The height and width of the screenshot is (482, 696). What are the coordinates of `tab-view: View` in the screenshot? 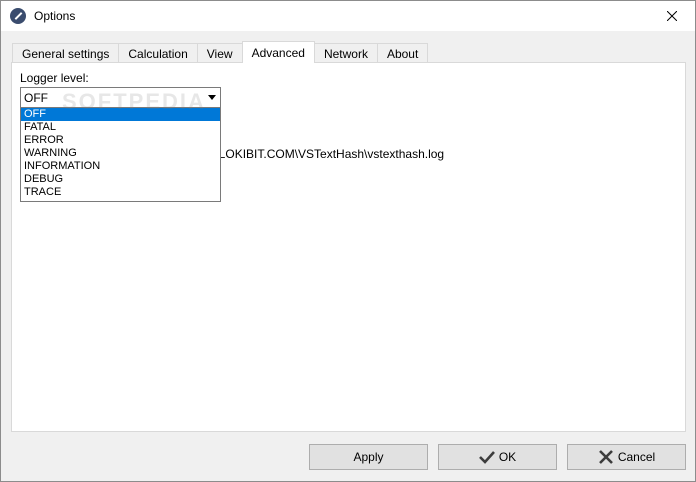 It's located at (219, 53).